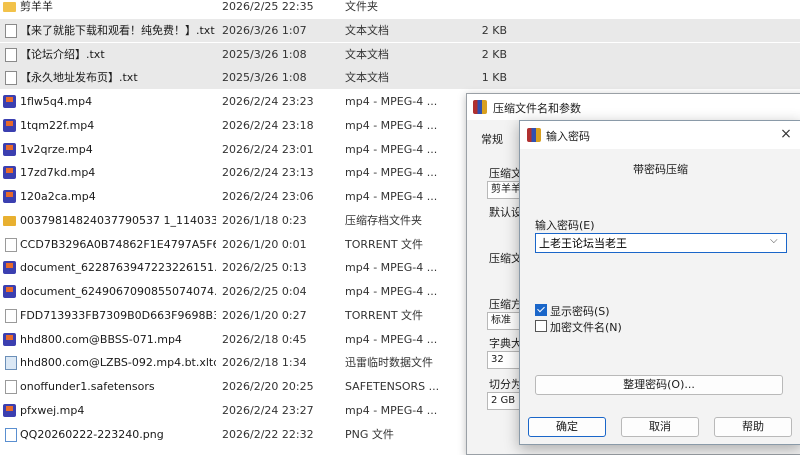 The image size is (800, 455). What do you see at coordinates (633, 107) in the screenshot?
I see `archive-dialog-titlebar: 压缩文件名和参数` at bounding box center [633, 107].